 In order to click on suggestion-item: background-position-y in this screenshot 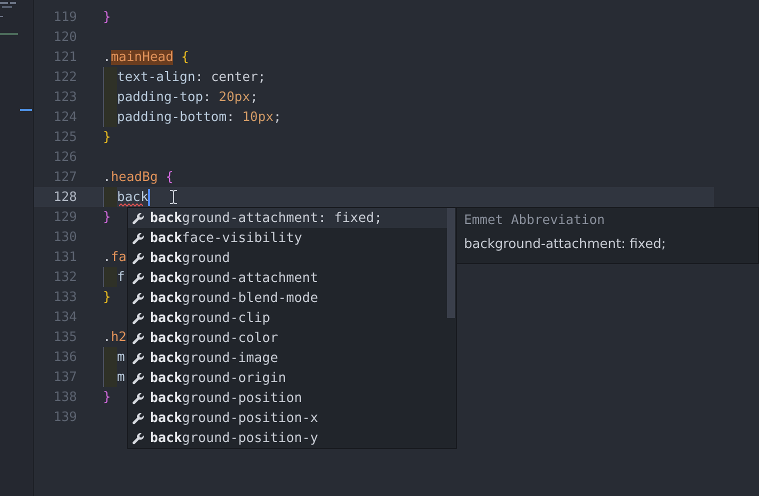, I will do `click(288, 438)`.